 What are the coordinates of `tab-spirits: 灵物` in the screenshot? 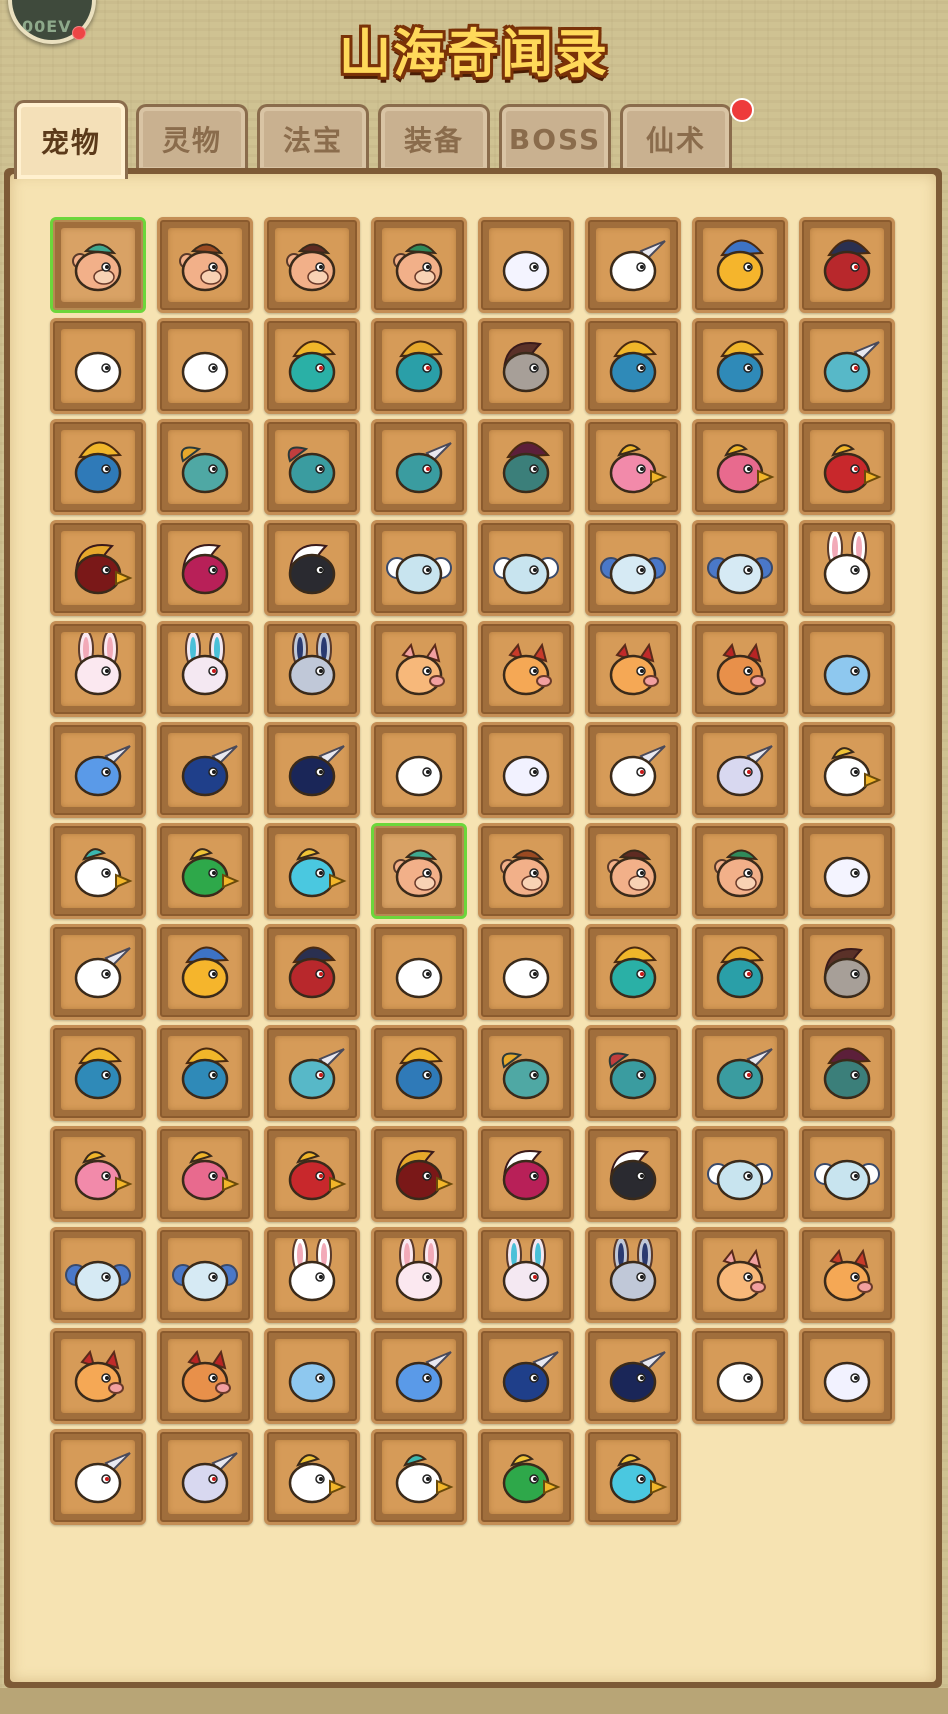 It's located at (192, 137).